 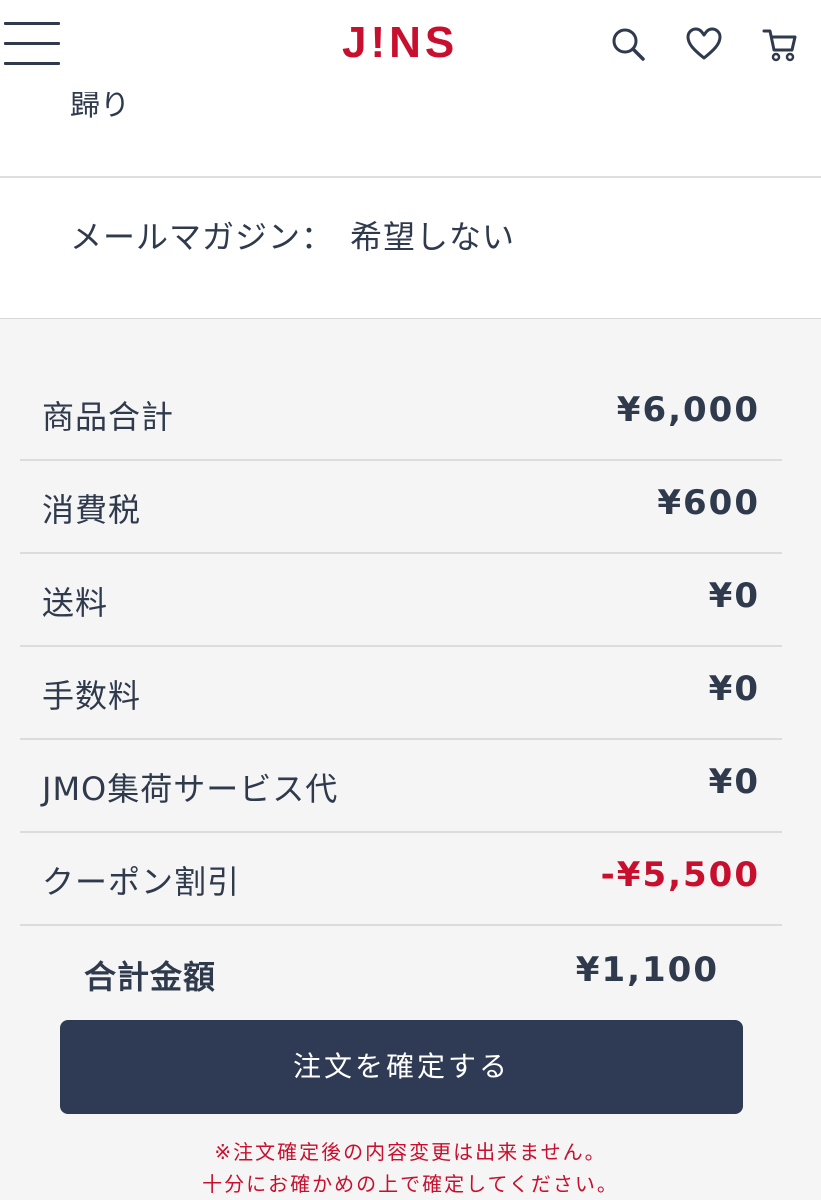 I want to click on cart-icon, so click(x=780, y=44).